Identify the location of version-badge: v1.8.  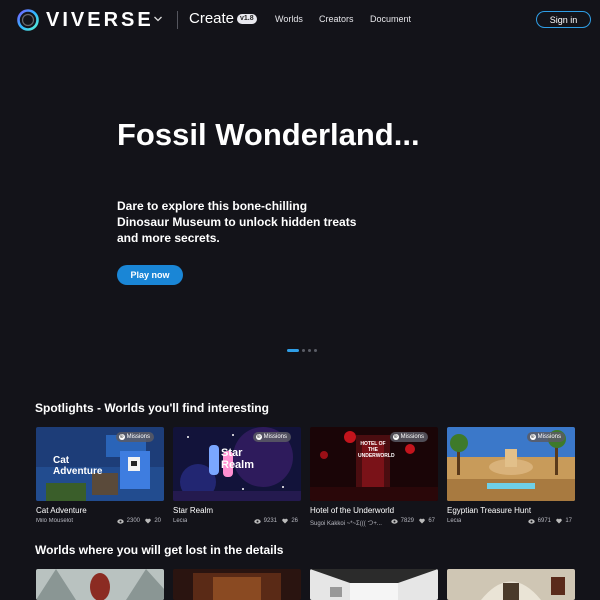
(247, 19).